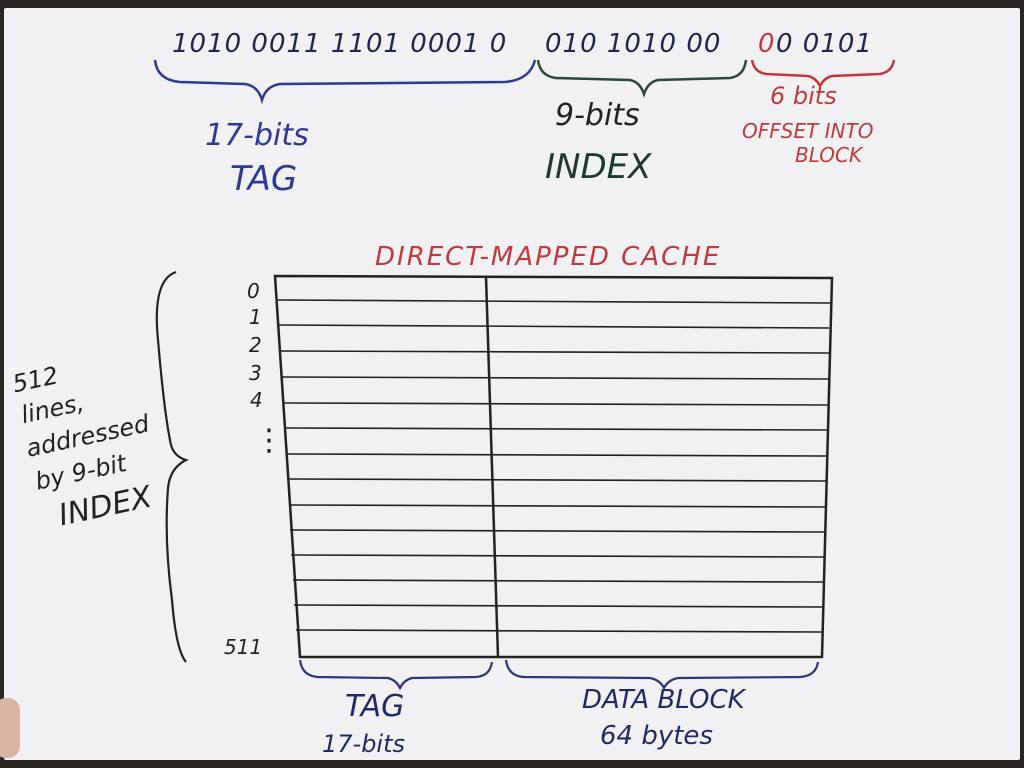 This screenshot has width=1024, height=768. What do you see at coordinates (257, 135) in the screenshot?
I see `tag-bits-label: 17-bits` at bounding box center [257, 135].